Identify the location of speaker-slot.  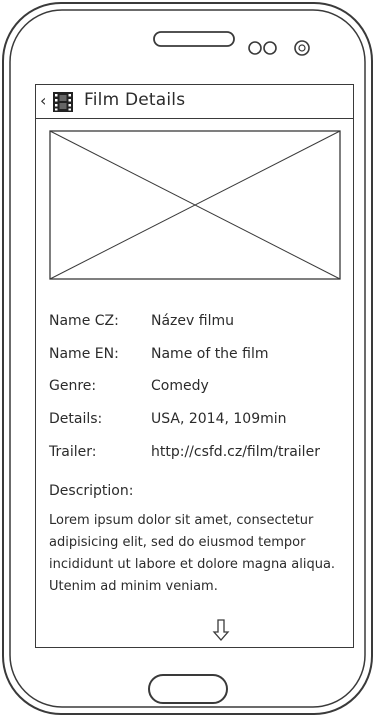
(194, 39).